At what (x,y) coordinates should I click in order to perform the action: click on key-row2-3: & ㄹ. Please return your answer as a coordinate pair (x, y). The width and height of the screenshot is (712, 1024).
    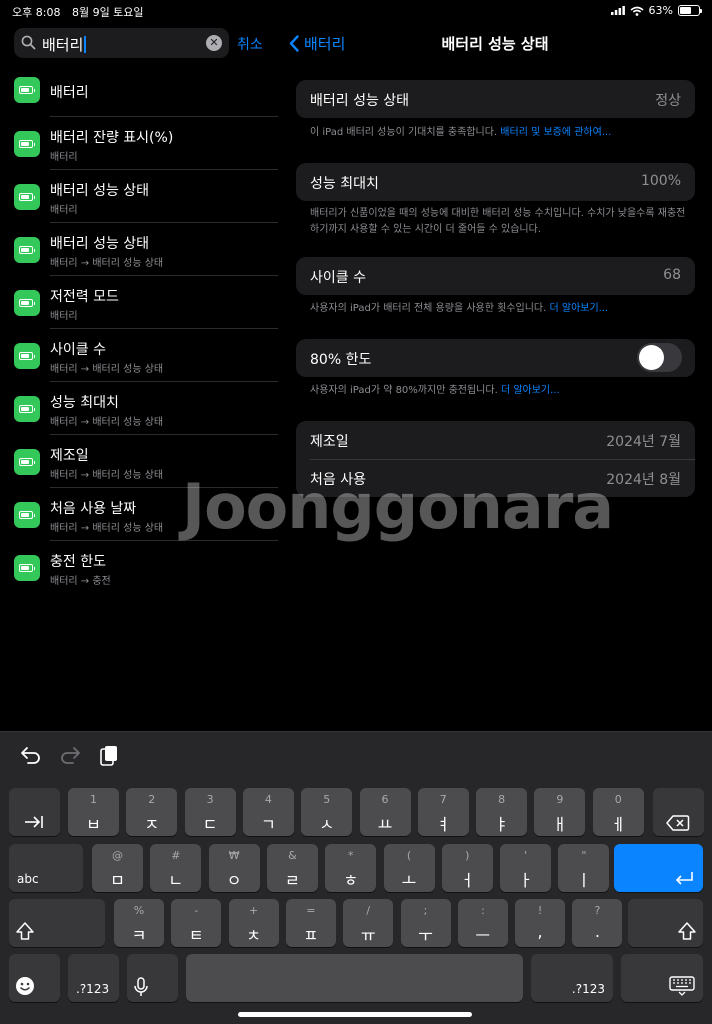
    Looking at the image, I should click on (292, 868).